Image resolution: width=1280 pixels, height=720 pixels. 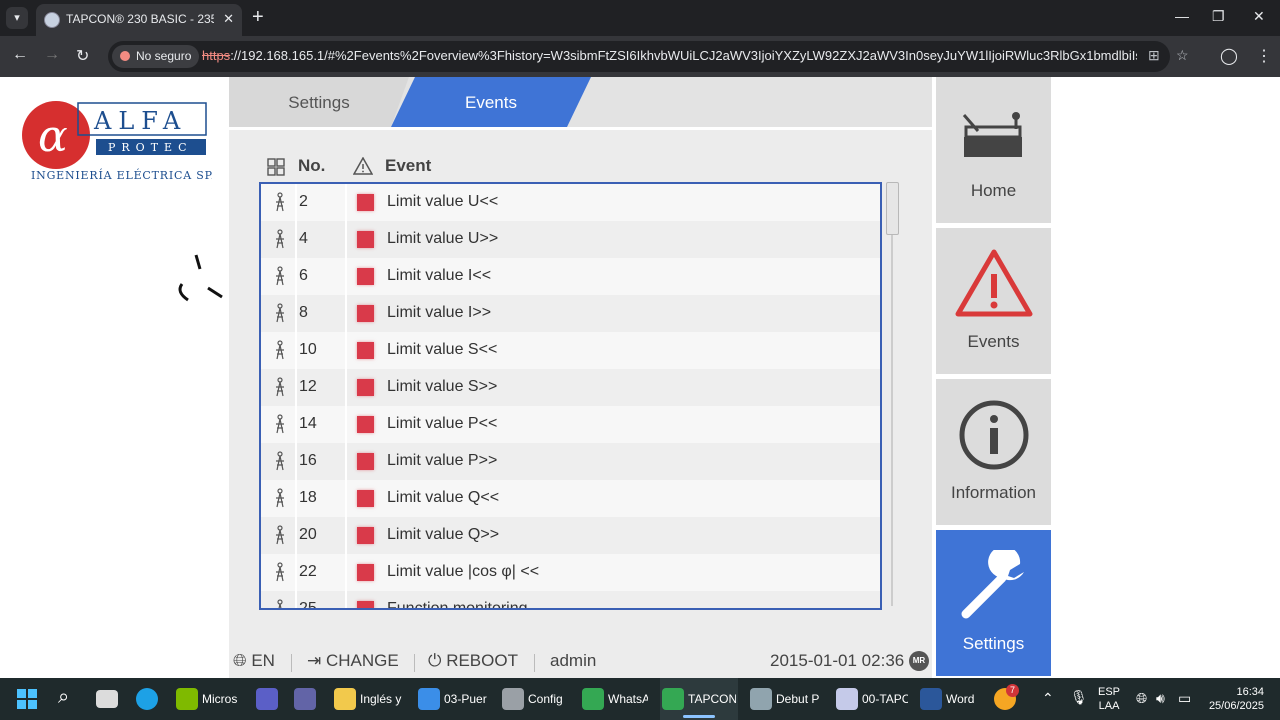 What do you see at coordinates (570, 276) in the screenshot?
I see `event-row: 6 Limit value I<<` at bounding box center [570, 276].